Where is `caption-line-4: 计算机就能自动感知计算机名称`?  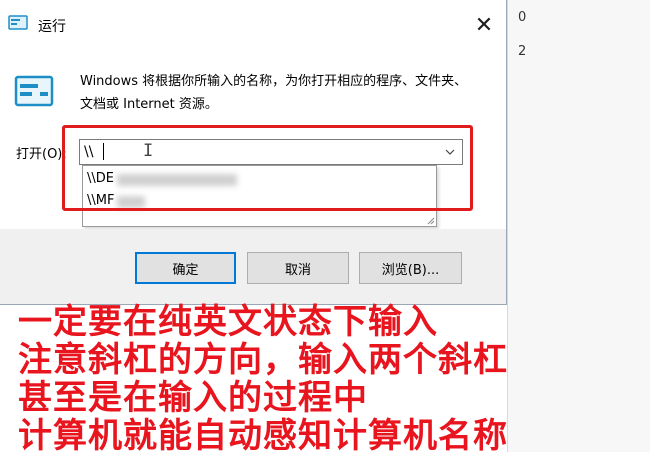
caption-line-4: 计算机就能自动感知计算机名称 is located at coordinates (263, 436).